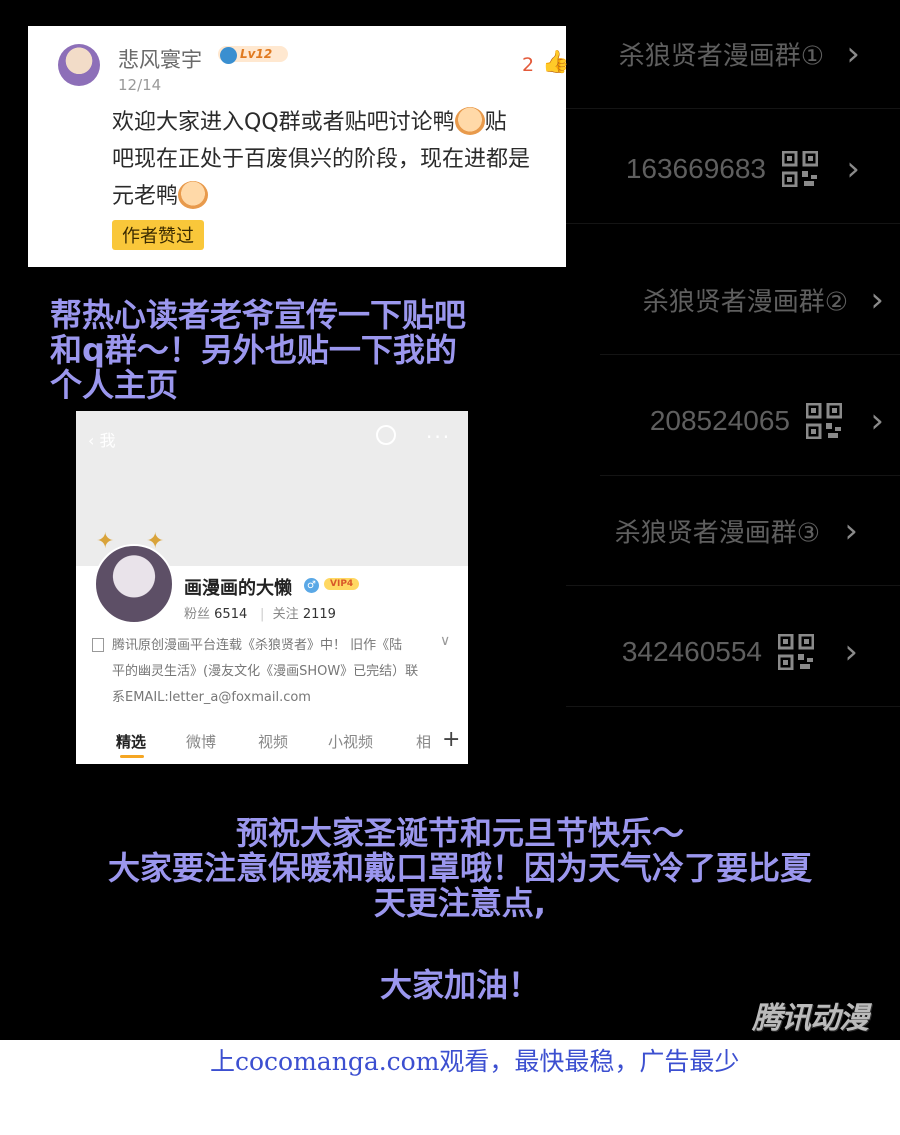  Describe the element at coordinates (238, 588) in the screenshot. I see `profile-name: 画漫画的大懒` at that location.